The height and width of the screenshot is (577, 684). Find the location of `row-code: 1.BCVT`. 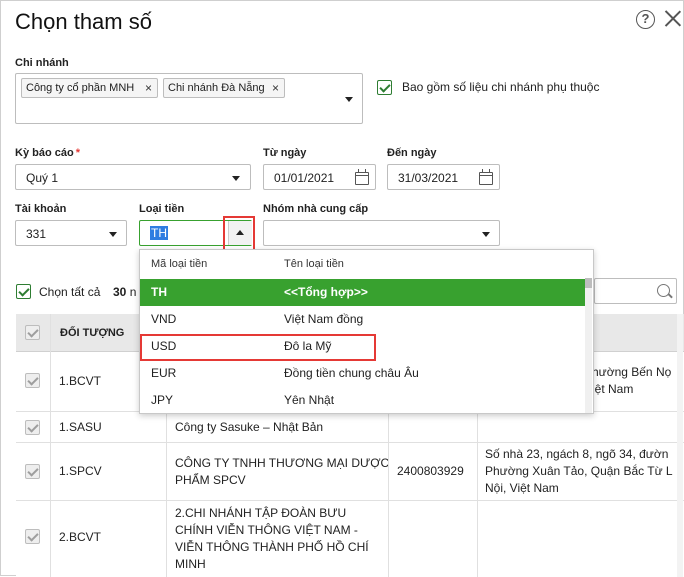

row-code: 1.BCVT is located at coordinates (80, 381).